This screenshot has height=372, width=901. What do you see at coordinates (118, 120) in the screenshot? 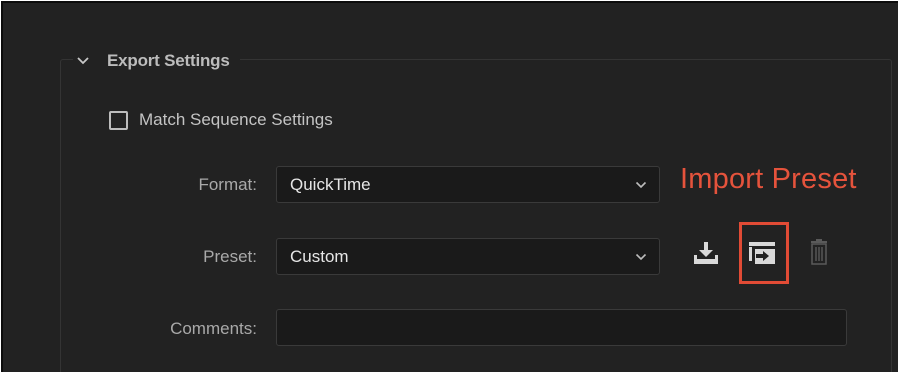
I see `match-sequence-checkbox` at bounding box center [118, 120].